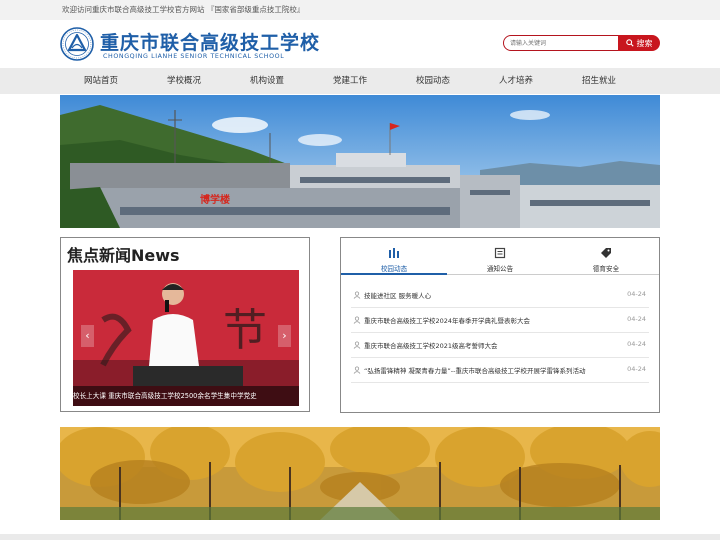  Describe the element at coordinates (245, 330) in the screenshot. I see `slide-backdrop-character: 节` at that location.